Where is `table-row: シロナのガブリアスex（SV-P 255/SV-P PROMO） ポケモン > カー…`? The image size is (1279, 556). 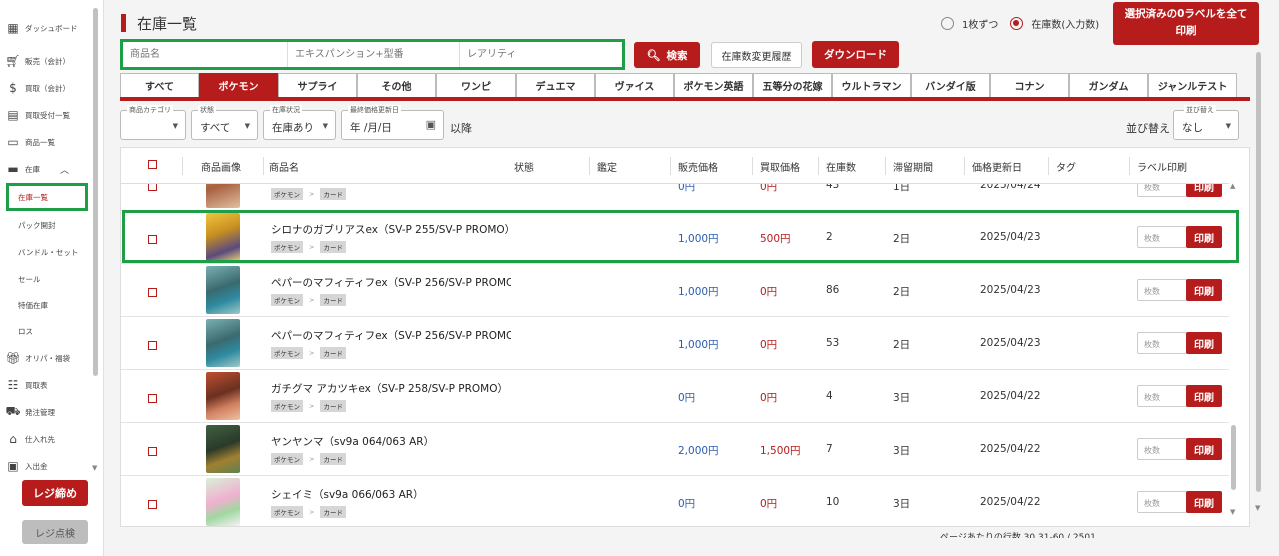 table-row: シロナのガブリアスex（SV-P 255/SV-P PROMO） ポケモン > カー… is located at coordinates (675, 237).